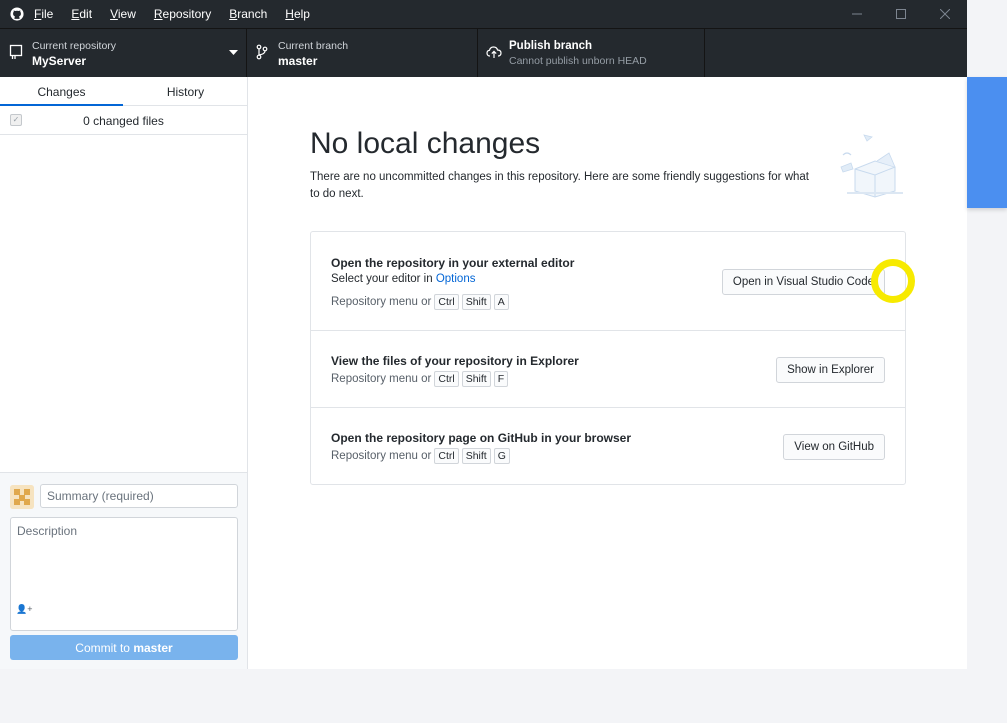 The width and height of the screenshot is (1007, 723). I want to click on minimize-button, so click(857, 14).